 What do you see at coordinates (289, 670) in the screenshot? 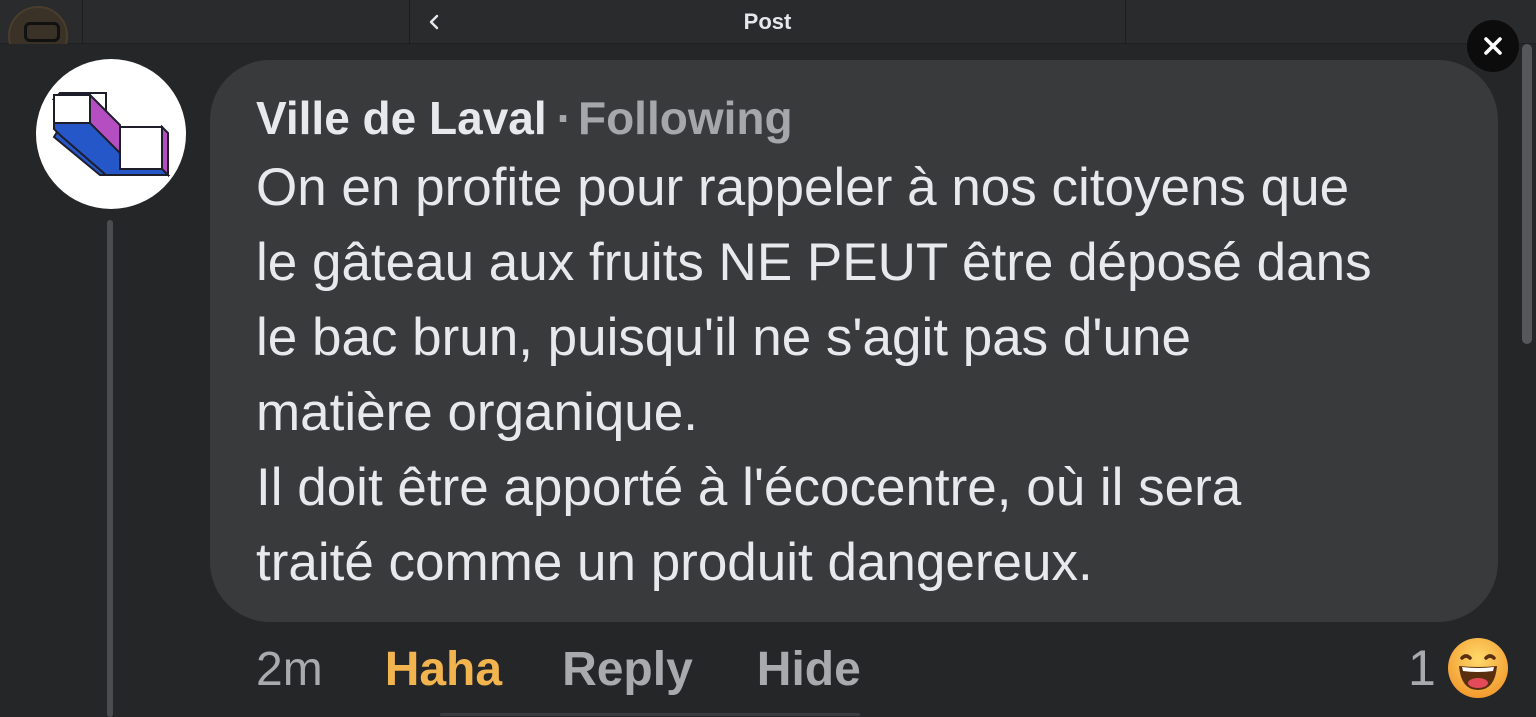
I see `comment-timestamp: 2m` at bounding box center [289, 670].